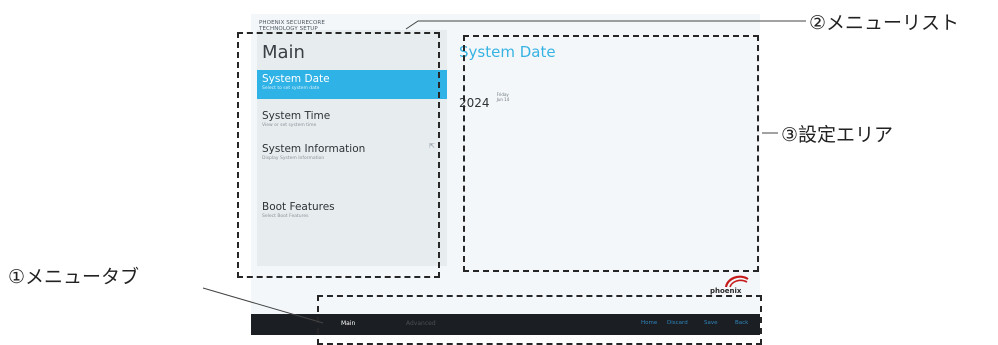 This screenshot has width=998, height=345. What do you see at coordinates (884, 23) in the screenshot?
I see `callout-menu-list: ②メニューリスト` at bounding box center [884, 23].